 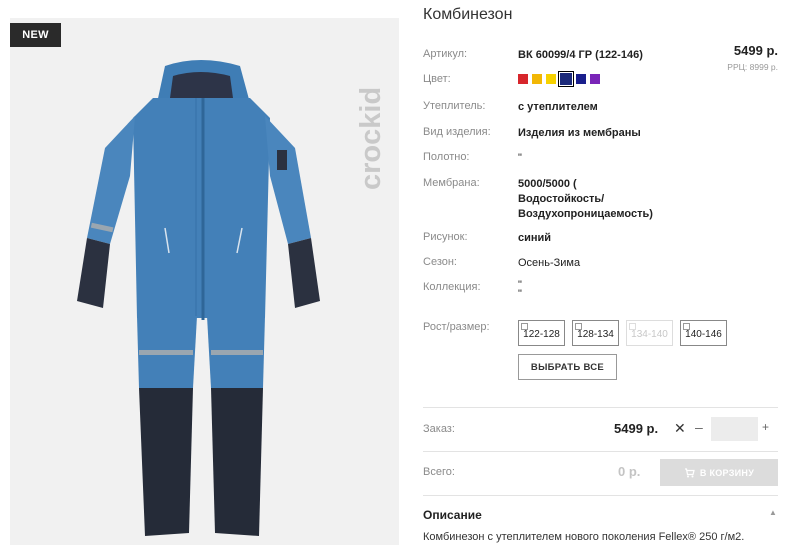 What do you see at coordinates (580, 55) in the screenshot?
I see `spec-value-article: ВК 60099/4 ГР (122-146)` at bounding box center [580, 55].